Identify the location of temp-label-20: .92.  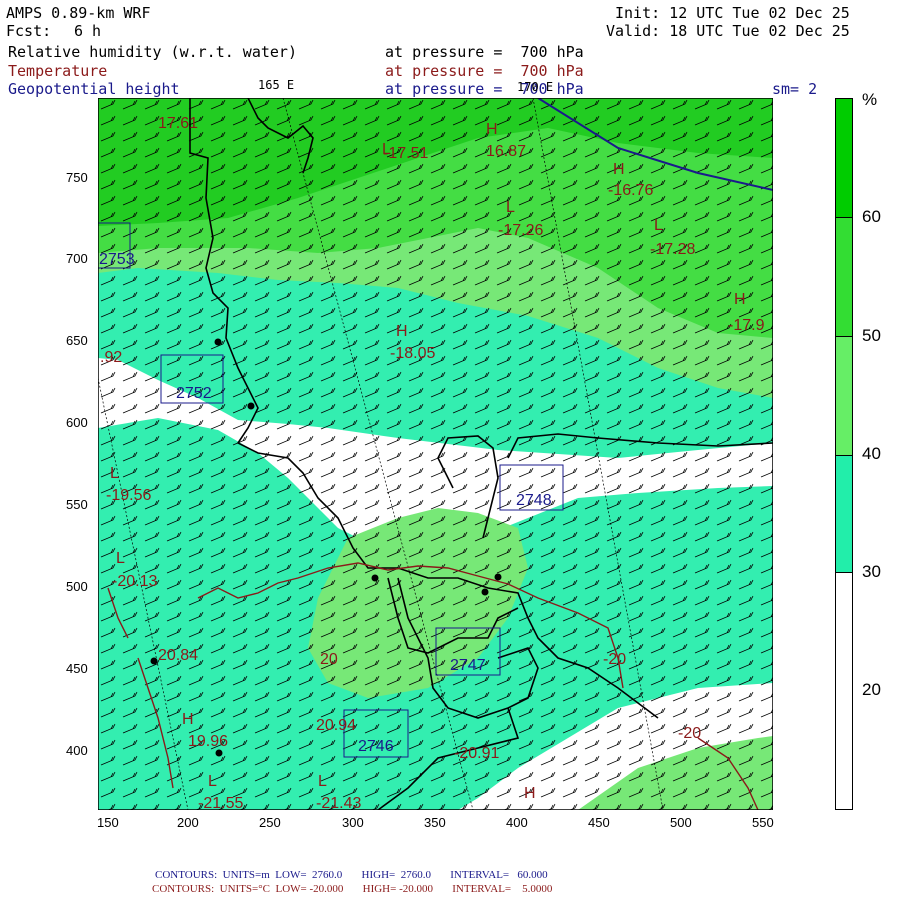
(111, 357).